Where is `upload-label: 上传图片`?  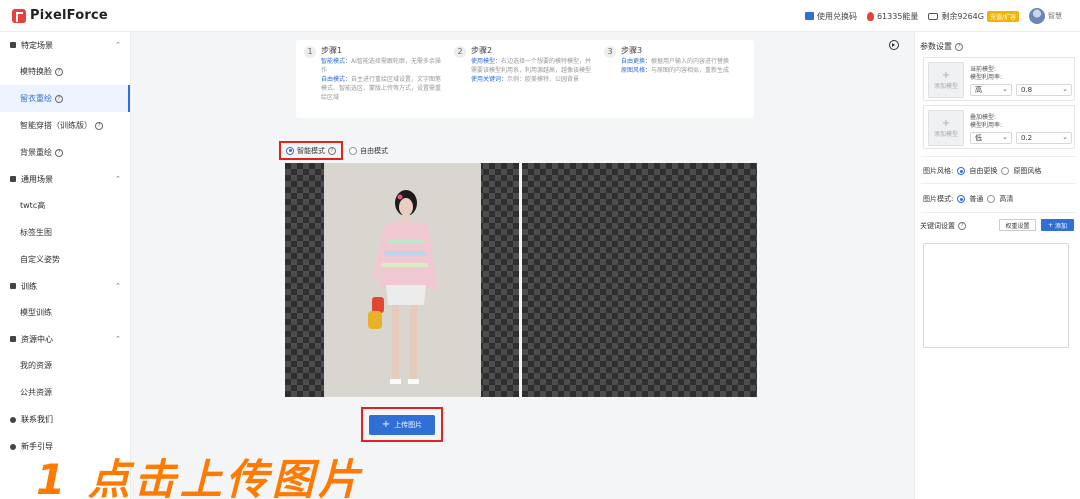
upload-label: 上传图片 is located at coordinates (408, 425).